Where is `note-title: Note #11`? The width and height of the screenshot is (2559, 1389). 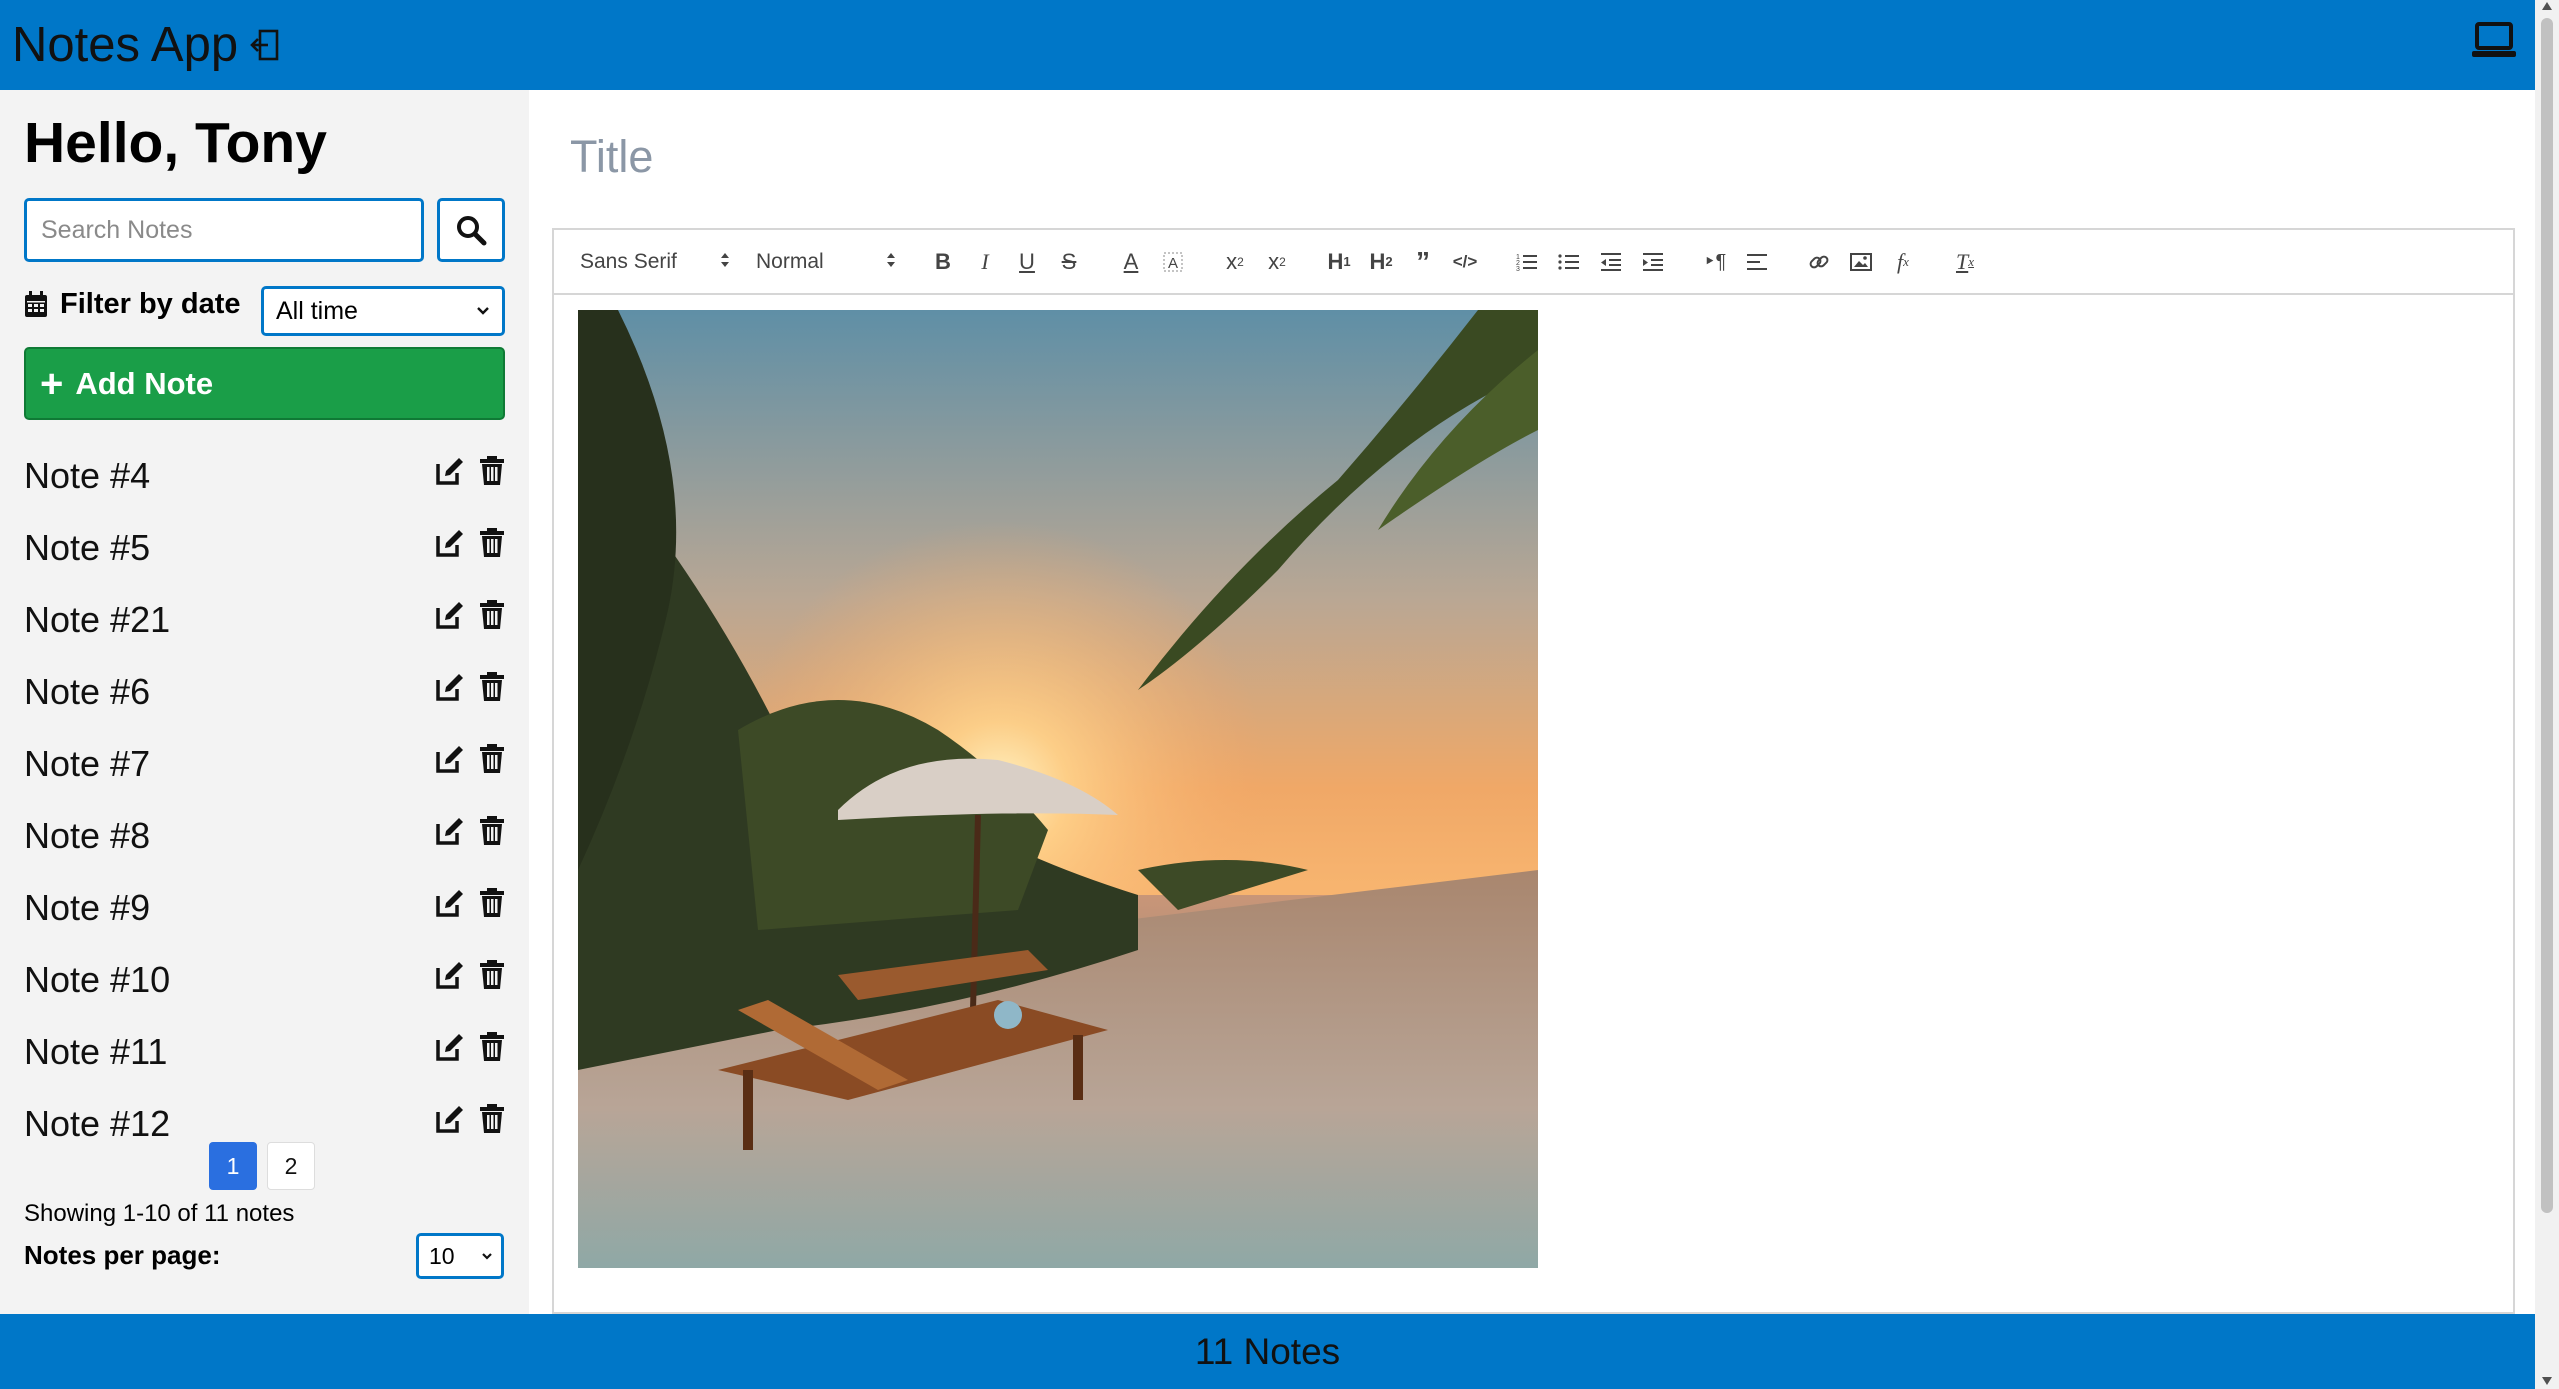 note-title: Note #11 is located at coordinates (95, 1052).